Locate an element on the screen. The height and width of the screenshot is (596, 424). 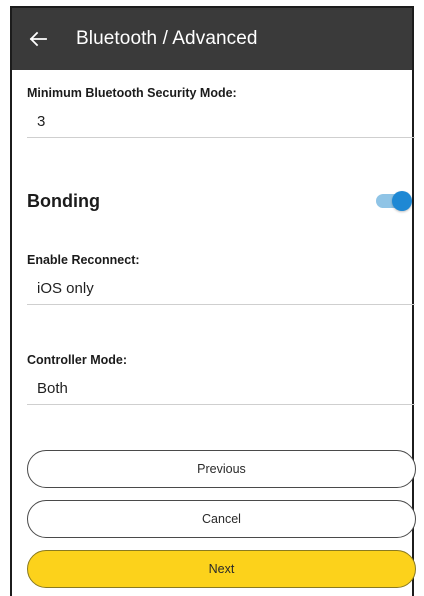
security-mode-field: Minimum Bluetooth Security Mode: 3 is located at coordinates (221, 112).